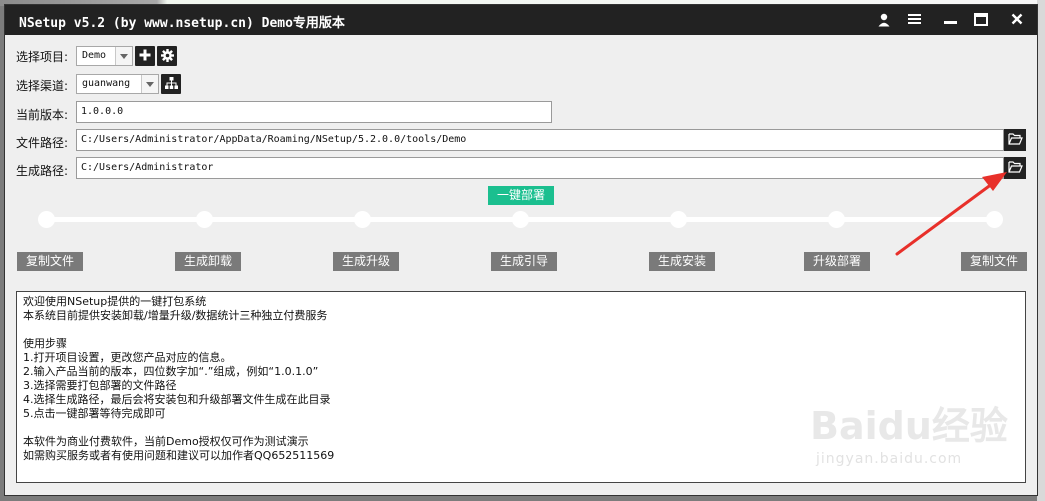  I want to click on annotation-arrow, so click(951, 214).